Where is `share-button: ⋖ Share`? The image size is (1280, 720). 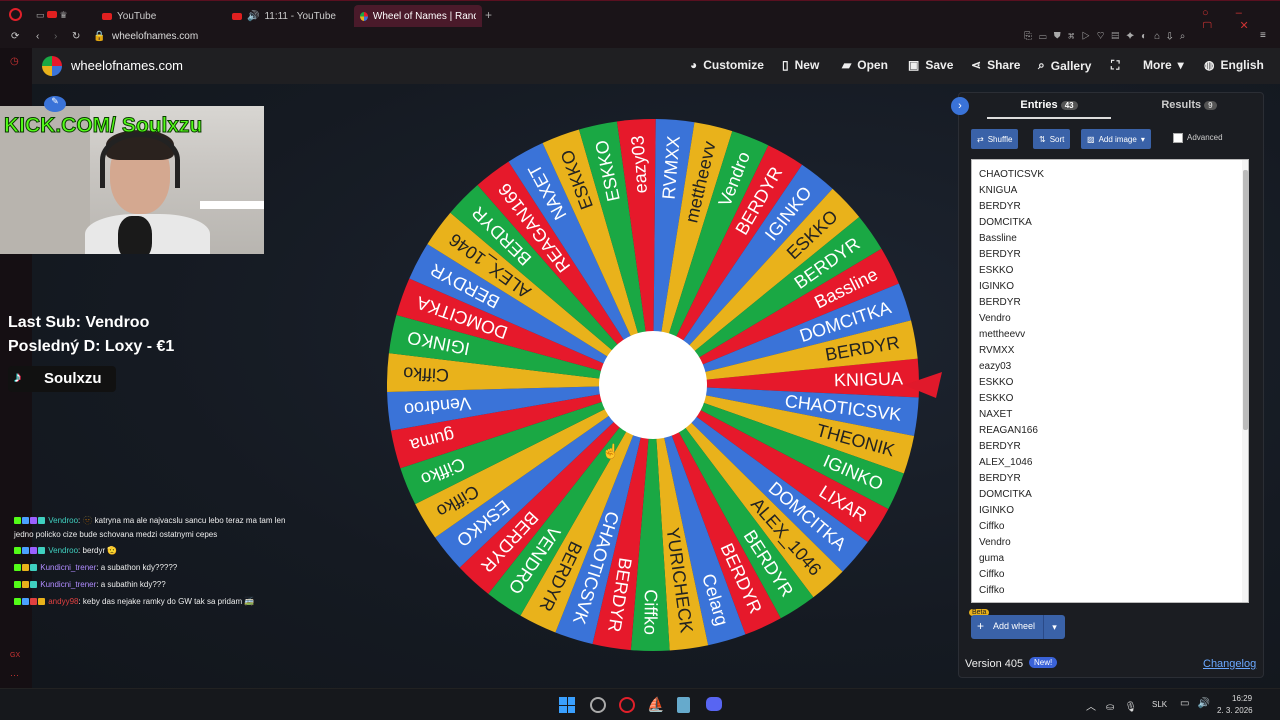 share-button: ⋖ Share is located at coordinates (995, 65).